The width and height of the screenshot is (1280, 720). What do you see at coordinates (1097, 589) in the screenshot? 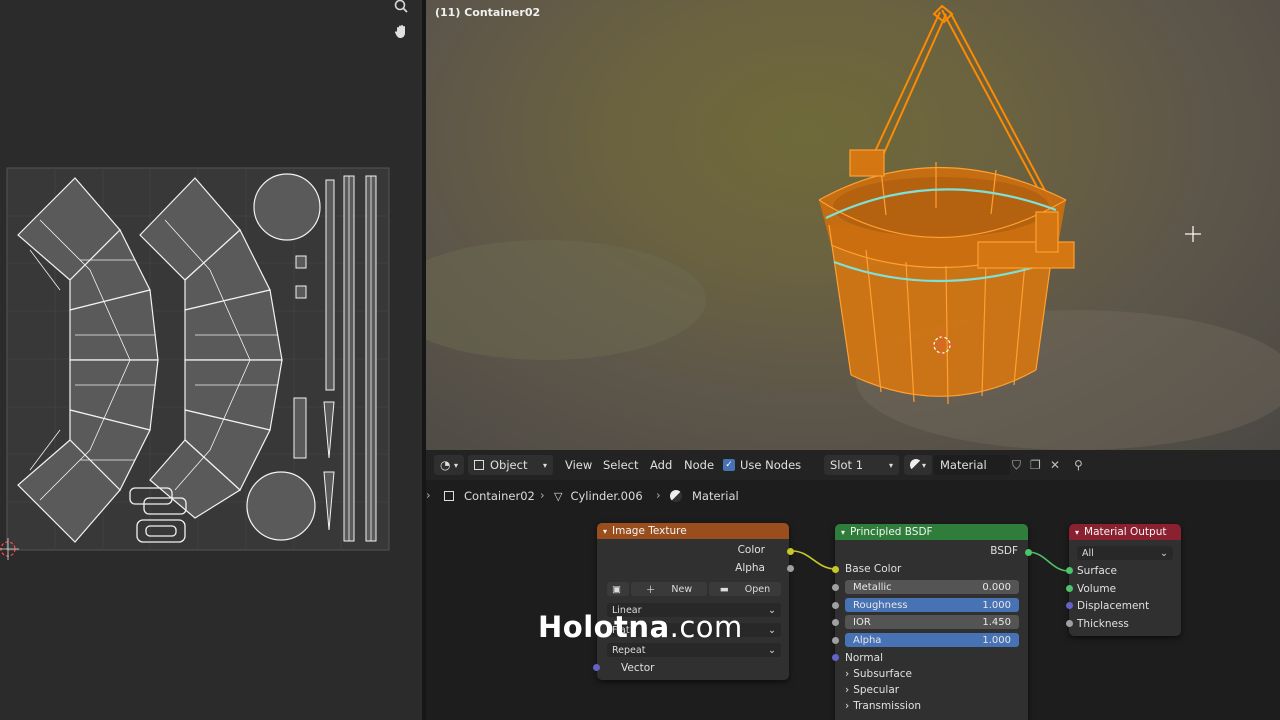
I see `volume-label: Volume` at bounding box center [1097, 589].